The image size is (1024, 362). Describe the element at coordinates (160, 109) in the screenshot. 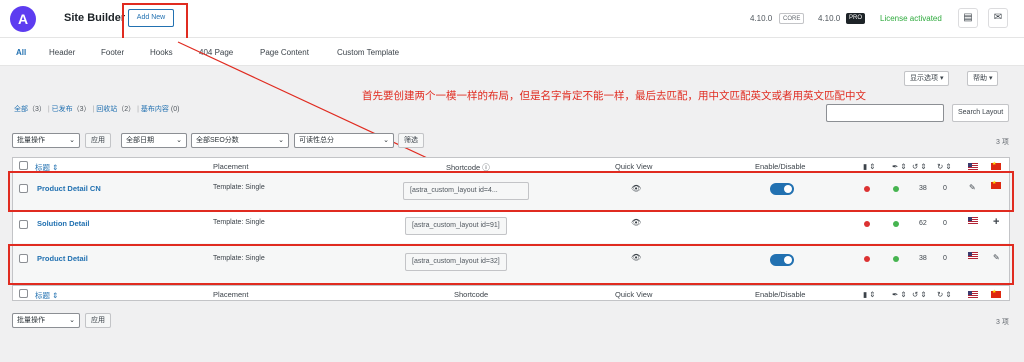

I see `status-elementor-link: 基布内容 (0)` at that location.